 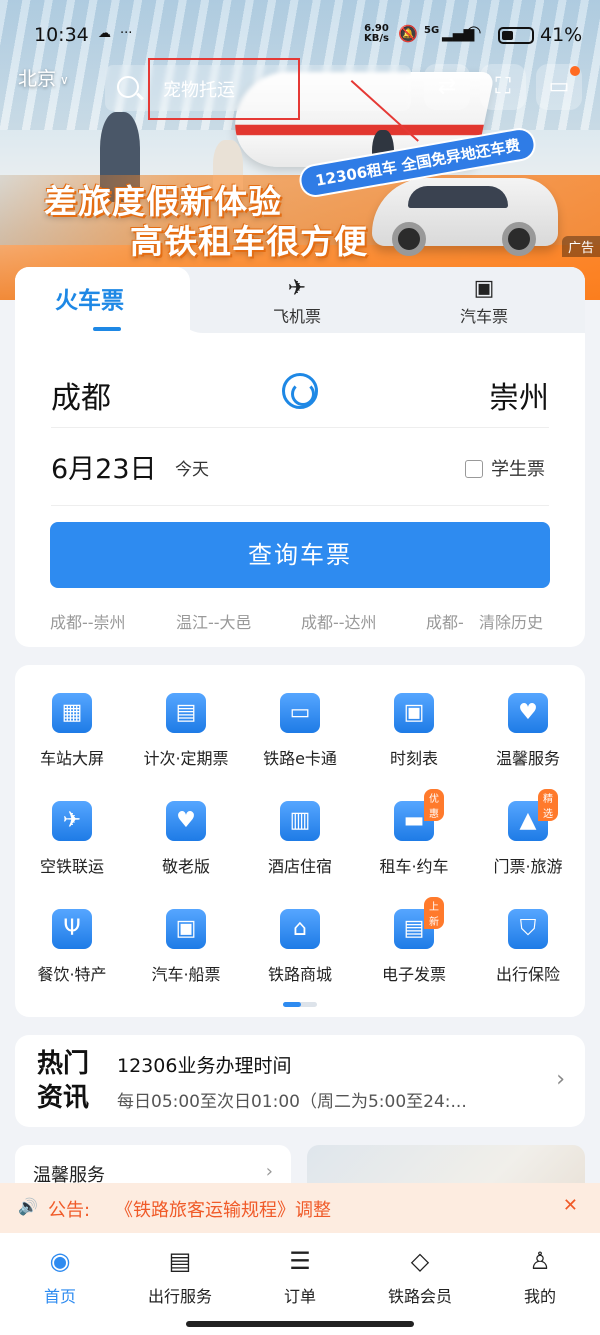 I want to click on from-station: 成都, so click(x=81, y=395).